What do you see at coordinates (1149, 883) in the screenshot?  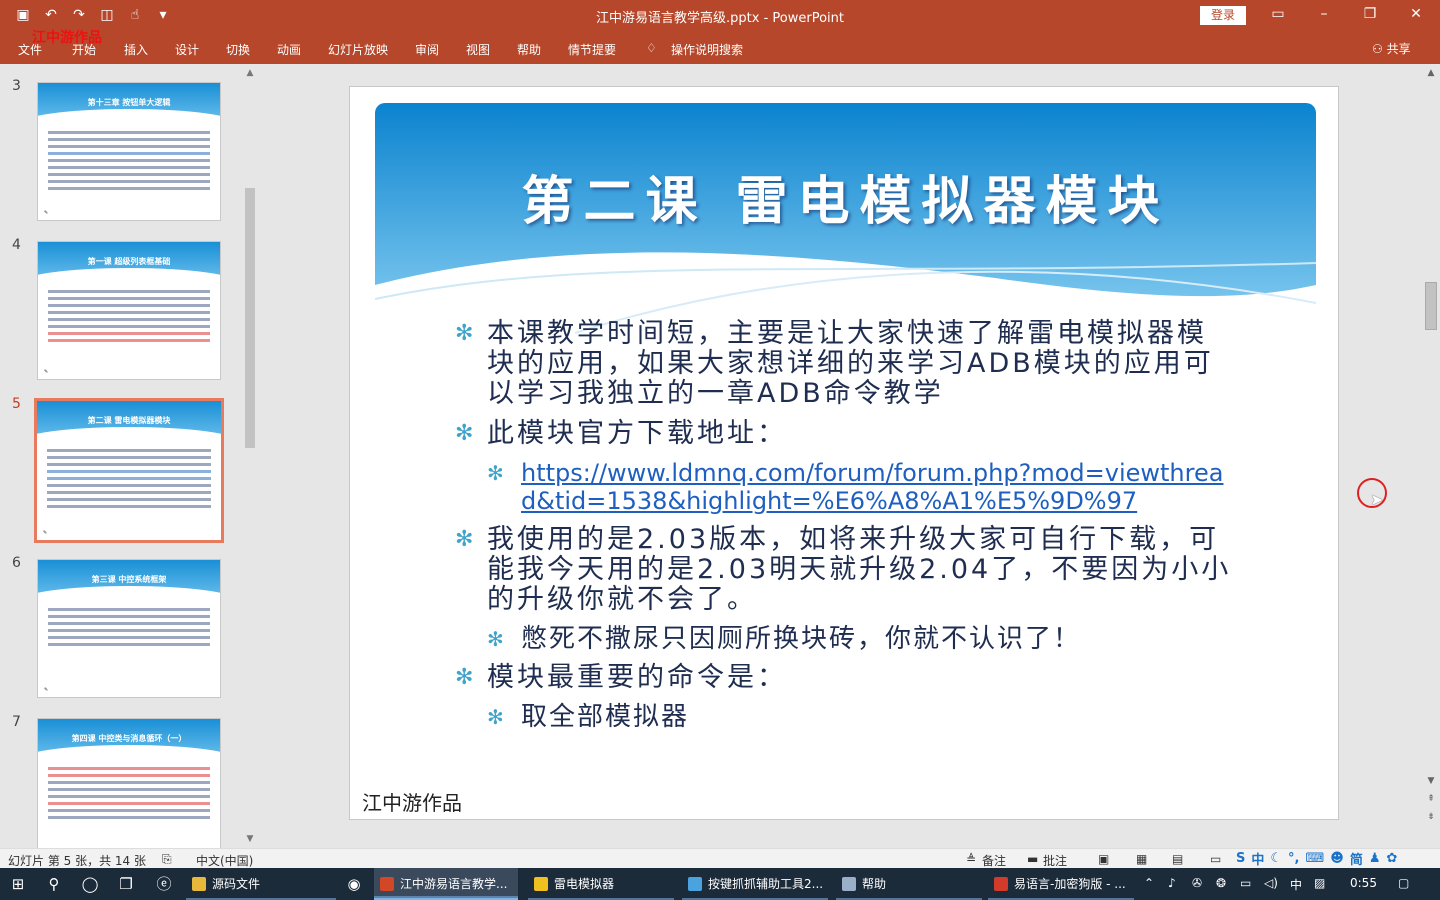 I see `tray-expand-icon: ⌃` at bounding box center [1149, 883].